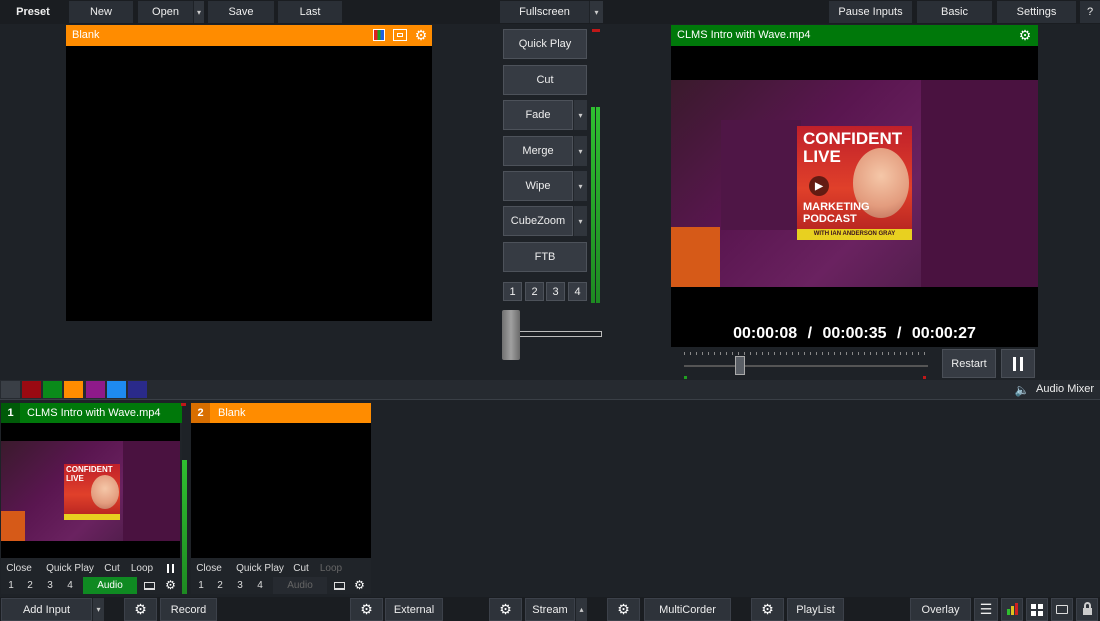  What do you see at coordinates (116, 389) in the screenshot?
I see `color-tag-blue` at bounding box center [116, 389].